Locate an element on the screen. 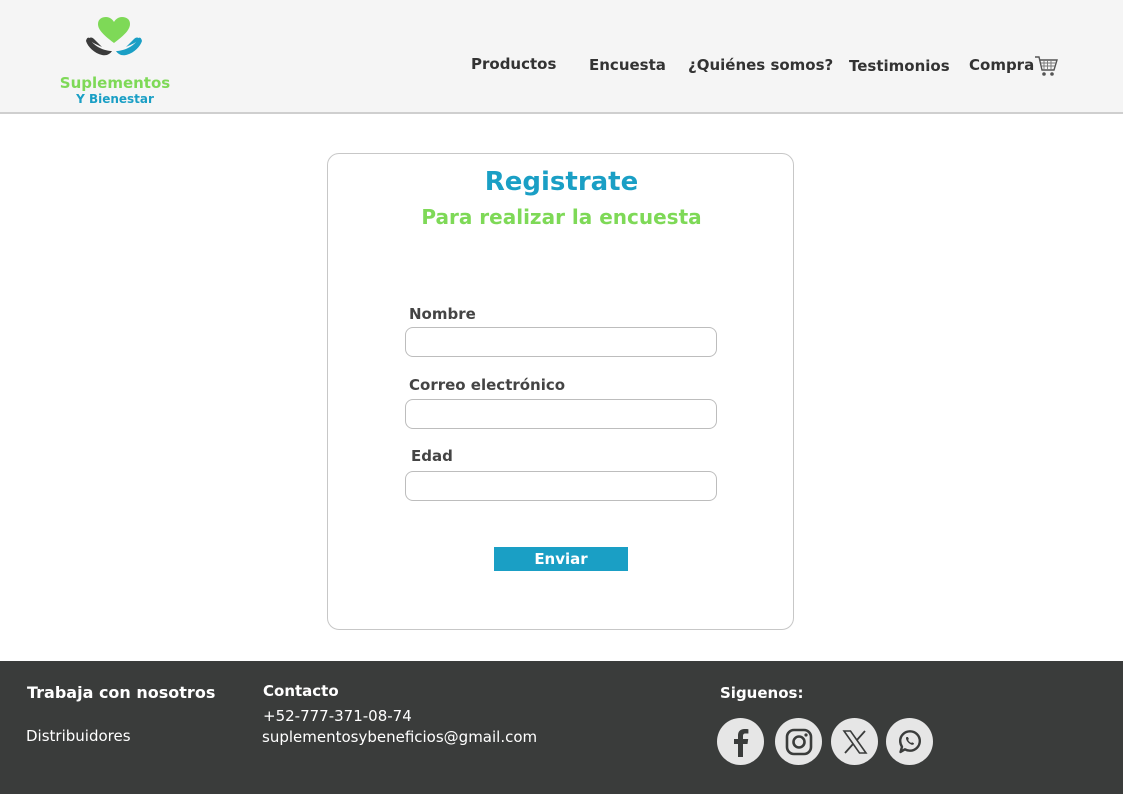 The width and height of the screenshot is (1123, 794). form-subtitle: Para realizar la encuesta is located at coordinates (561, 217).